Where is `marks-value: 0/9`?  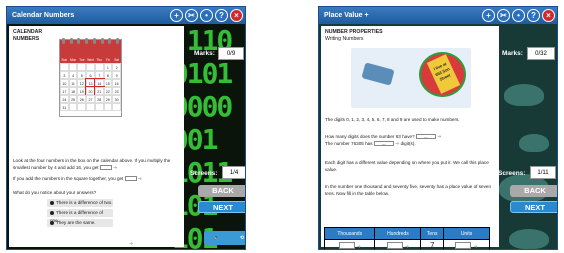 marks-value: 0/9 is located at coordinates (231, 53).